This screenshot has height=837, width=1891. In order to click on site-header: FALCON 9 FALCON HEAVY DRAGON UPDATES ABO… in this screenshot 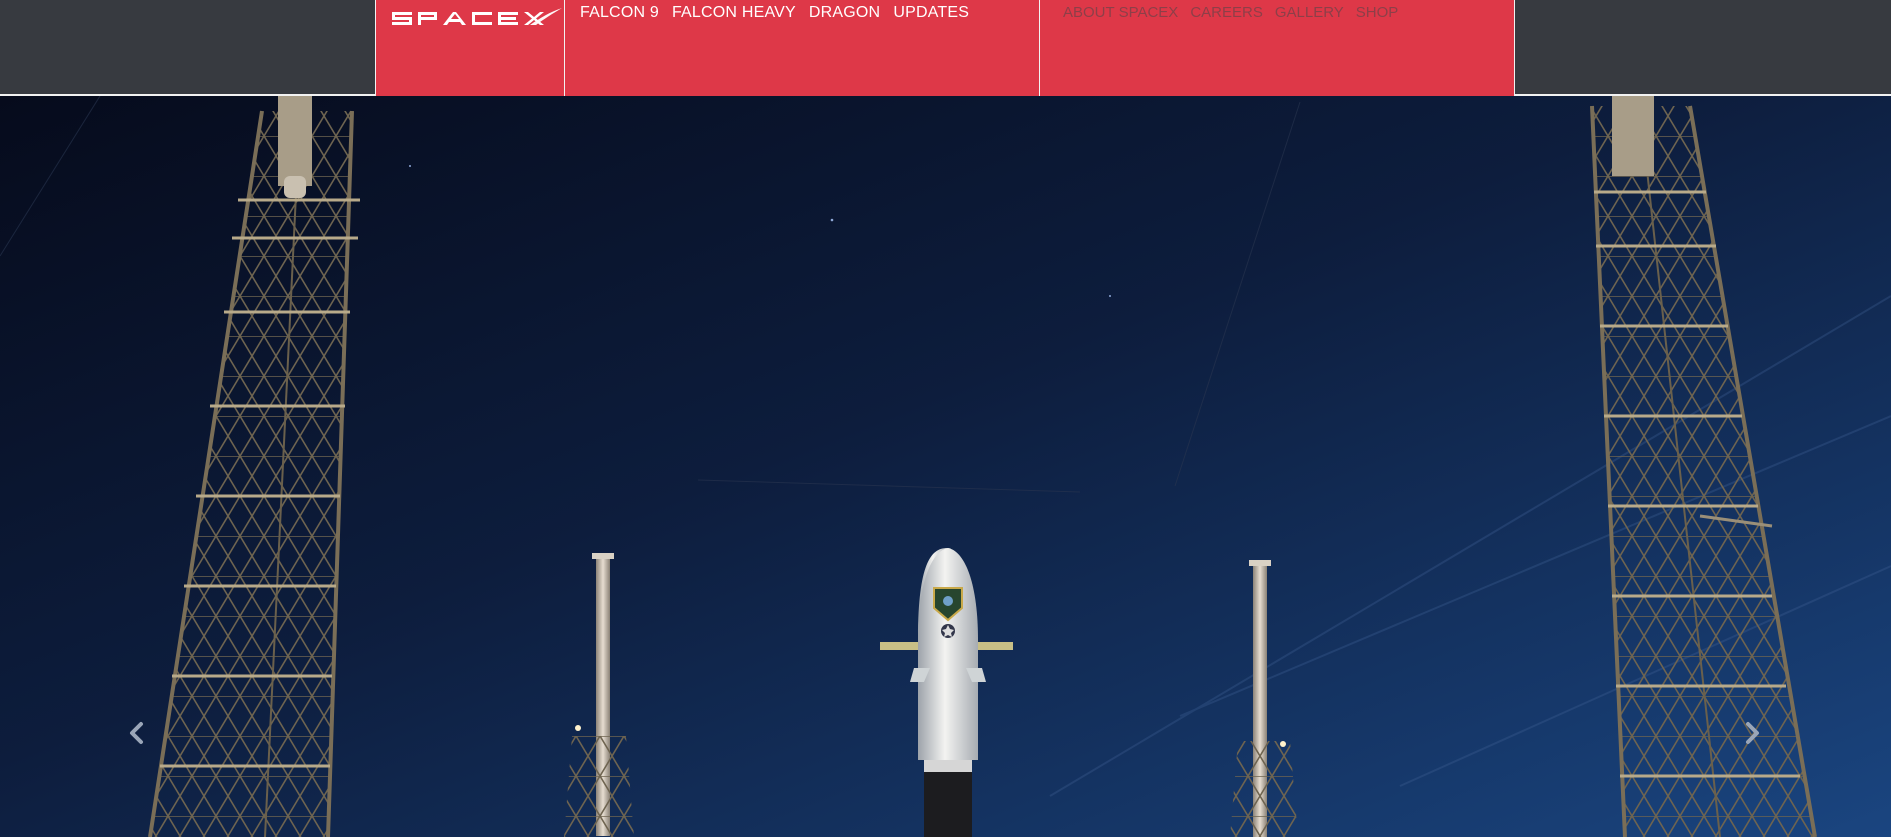, I will do `click(945, 48)`.